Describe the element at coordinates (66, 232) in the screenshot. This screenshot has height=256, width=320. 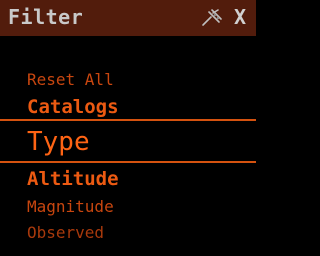
I see `menu-item-label: Observed` at that location.